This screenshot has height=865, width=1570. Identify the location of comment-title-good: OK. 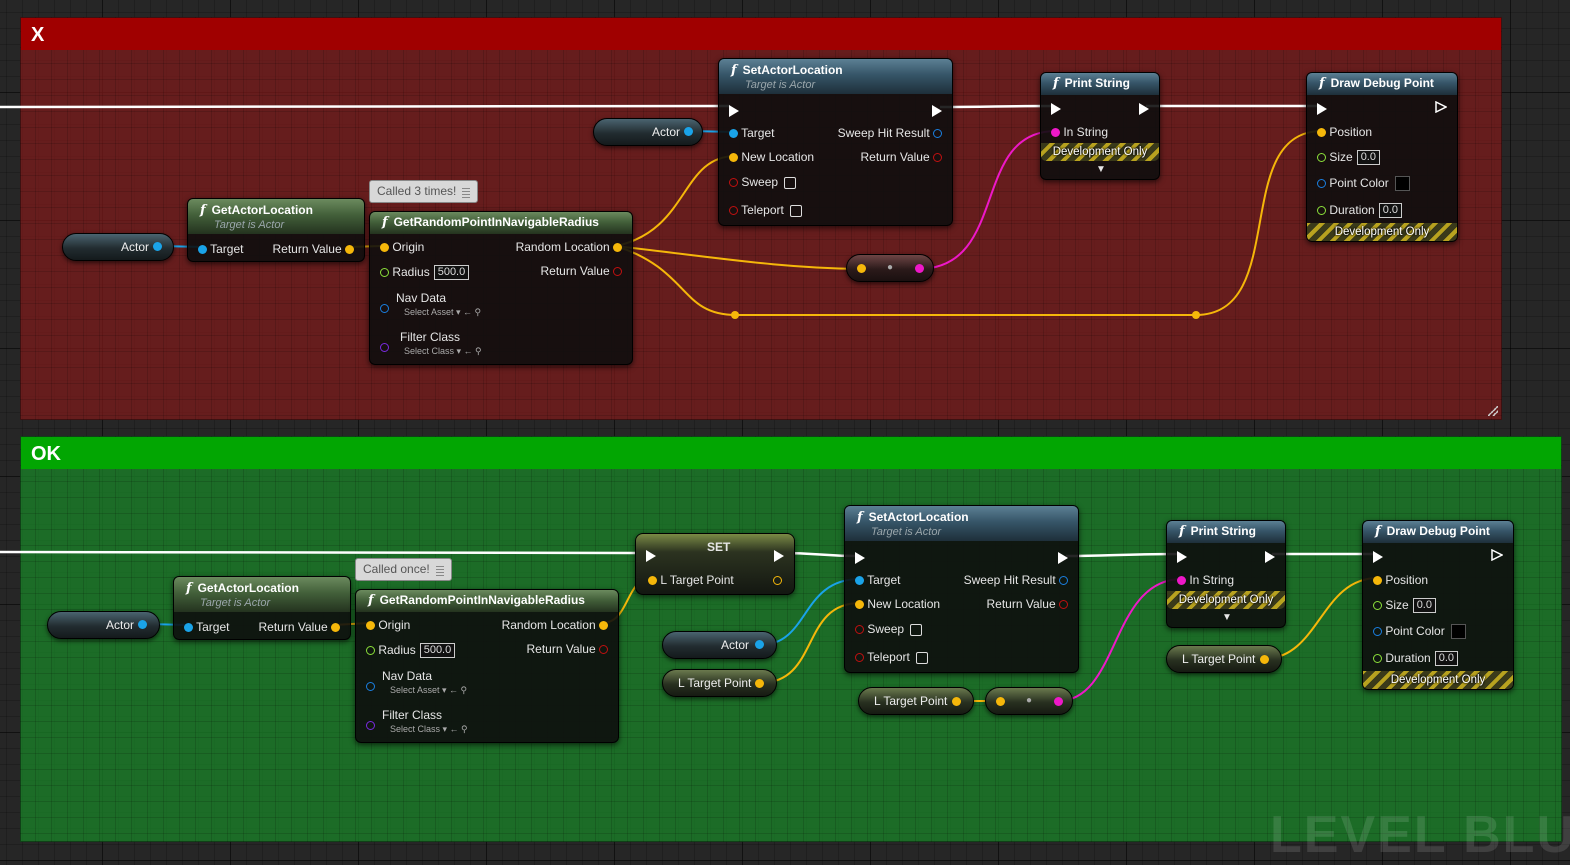
(791, 453).